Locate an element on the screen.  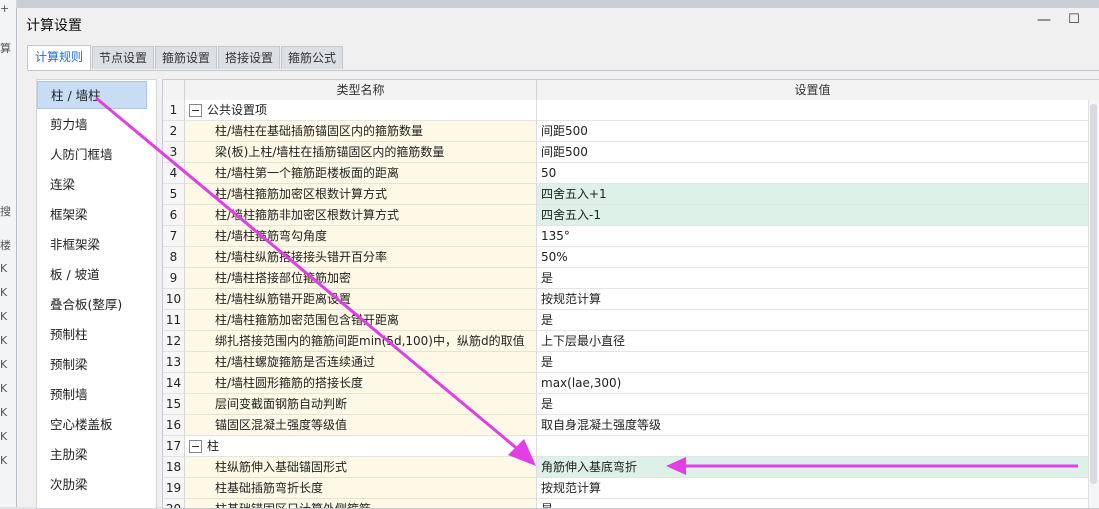
table-row: 4 柱/墙柱第一个箍筋距楼板面的距离 50 is located at coordinates (625, 173).